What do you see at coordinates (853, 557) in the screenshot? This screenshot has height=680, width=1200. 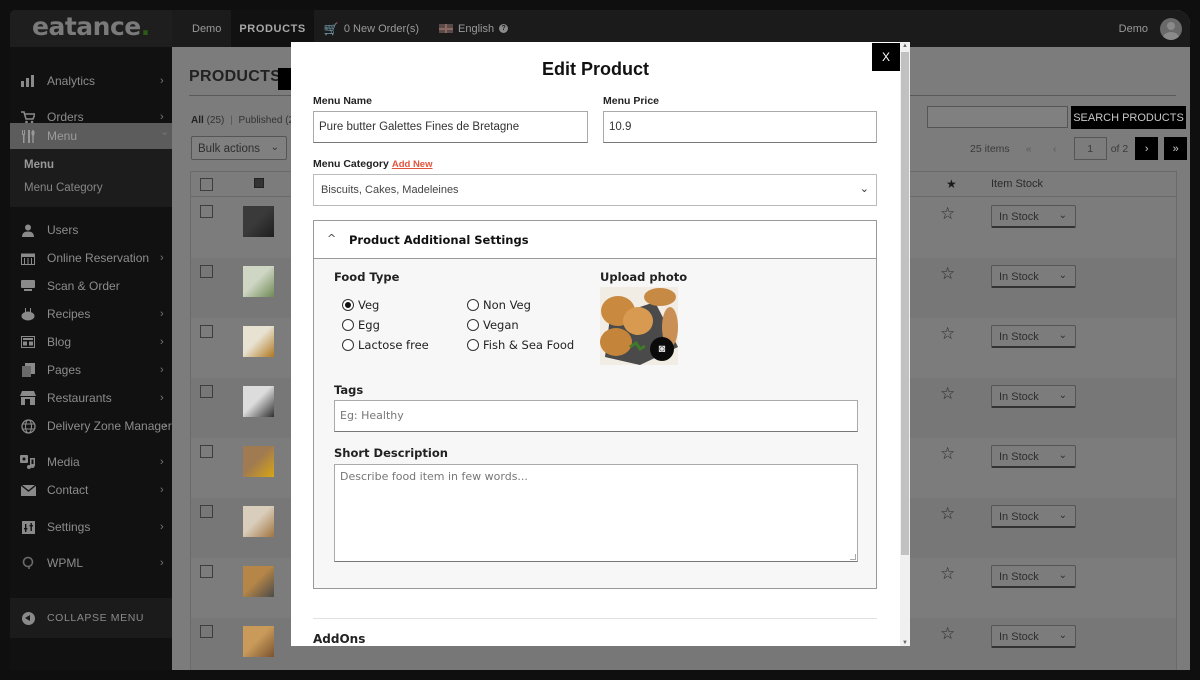 I see `resize-handle` at bounding box center [853, 557].